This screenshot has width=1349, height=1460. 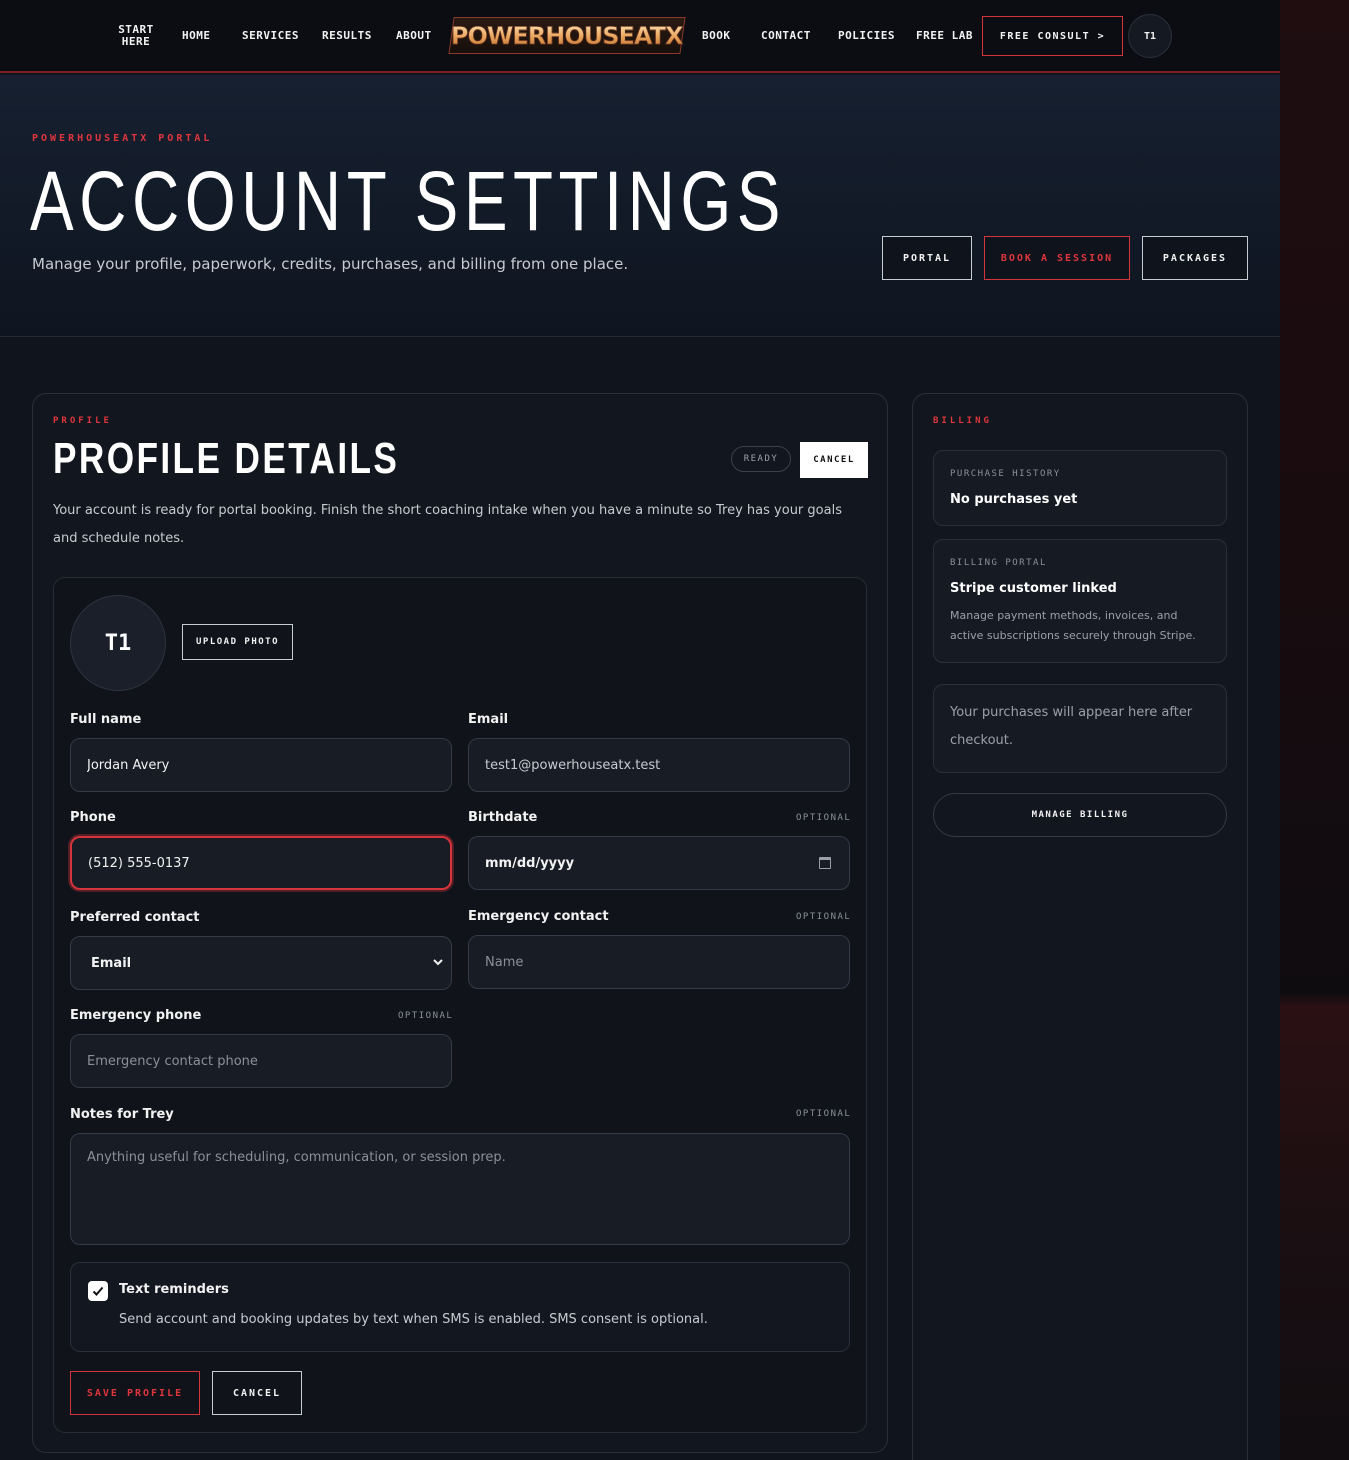 What do you see at coordinates (226, 458) in the screenshot?
I see `profile-title: PROFILE DETAILS` at bounding box center [226, 458].